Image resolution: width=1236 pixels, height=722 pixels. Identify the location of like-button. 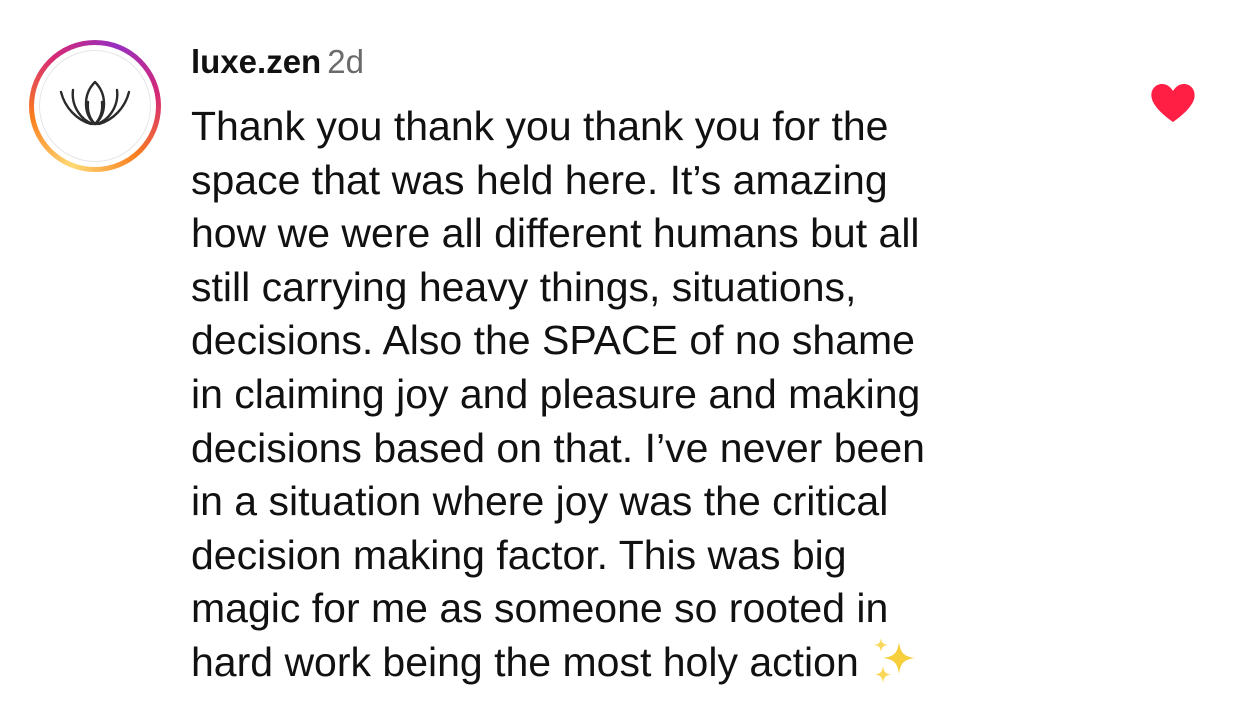
(1173, 103).